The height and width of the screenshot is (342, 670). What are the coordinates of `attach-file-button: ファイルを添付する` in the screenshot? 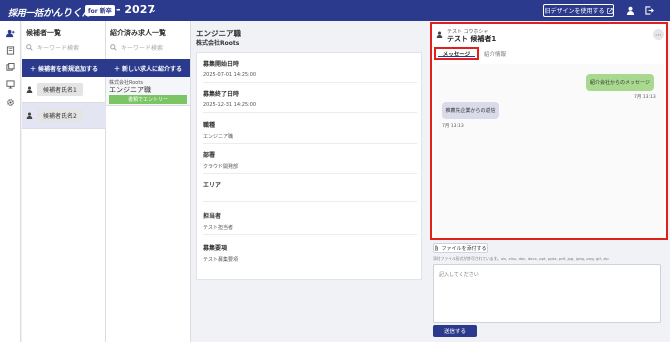 It's located at (460, 248).